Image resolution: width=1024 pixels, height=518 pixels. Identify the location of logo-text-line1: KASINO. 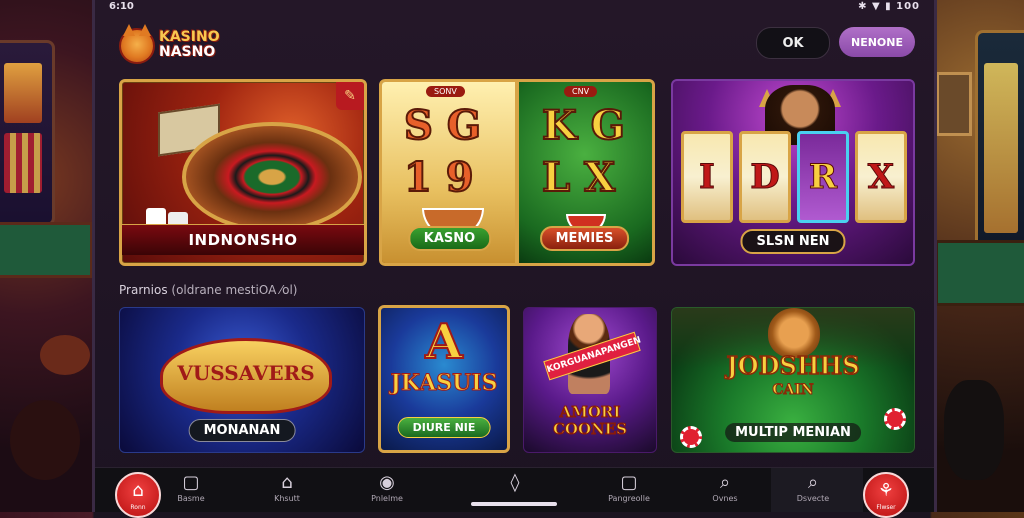
(189, 37).